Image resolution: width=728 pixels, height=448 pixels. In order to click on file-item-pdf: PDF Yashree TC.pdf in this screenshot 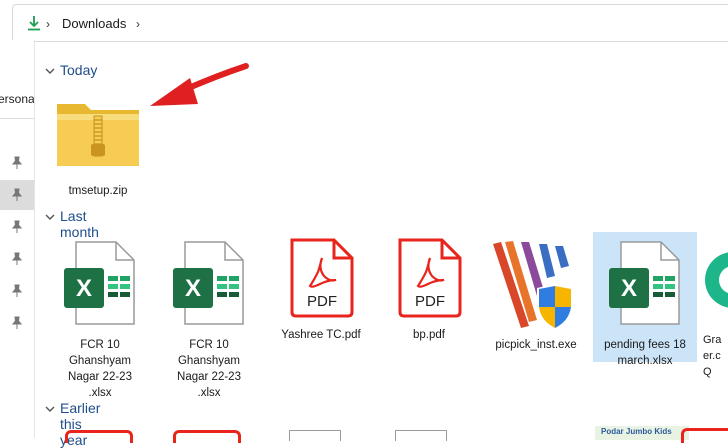, I will do `click(321, 289)`.